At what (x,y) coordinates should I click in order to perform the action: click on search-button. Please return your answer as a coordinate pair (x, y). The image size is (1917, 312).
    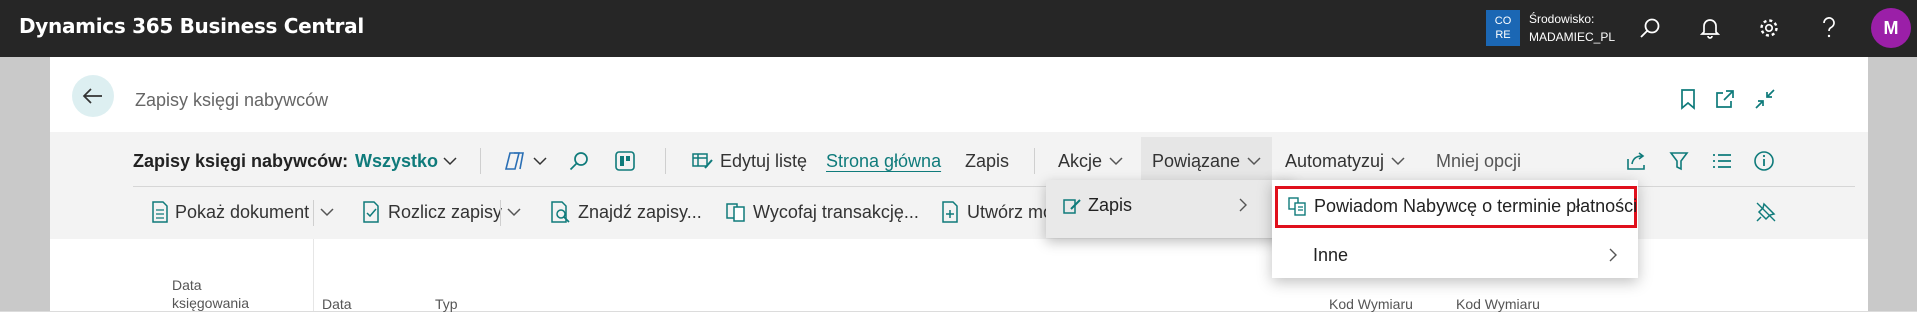
    Looking at the image, I should click on (582, 161).